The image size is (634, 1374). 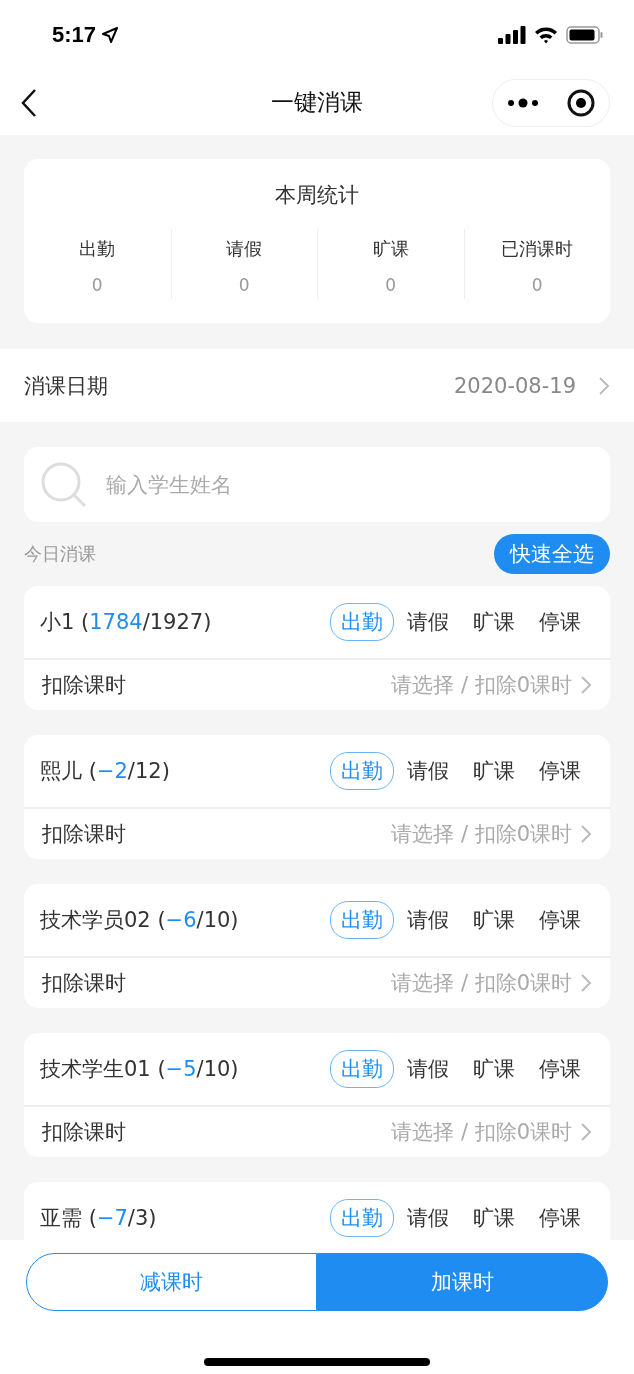 I want to click on search-field: 输入学生姓名, so click(x=349, y=484).